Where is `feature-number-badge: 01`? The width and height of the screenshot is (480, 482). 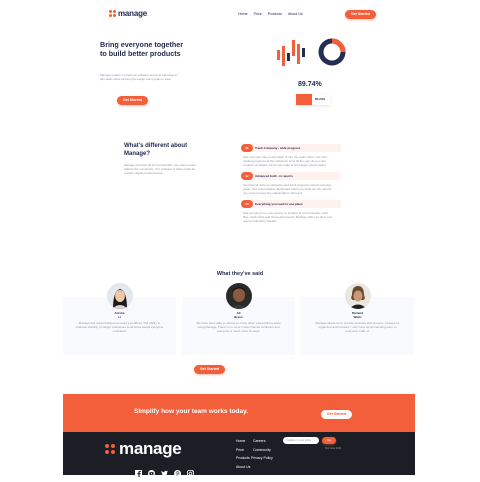 feature-number-badge: 01 is located at coordinates (247, 148).